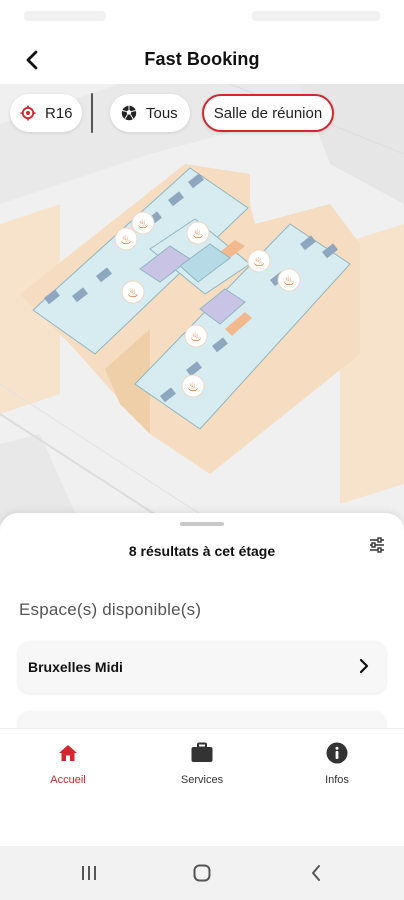 The image size is (404, 900). Describe the element at coordinates (207, 304) in the screenshot. I see `room-markers-layer: ♨ ♨ ♨ ♨ ♨ ♨ ♨ ♨` at that location.